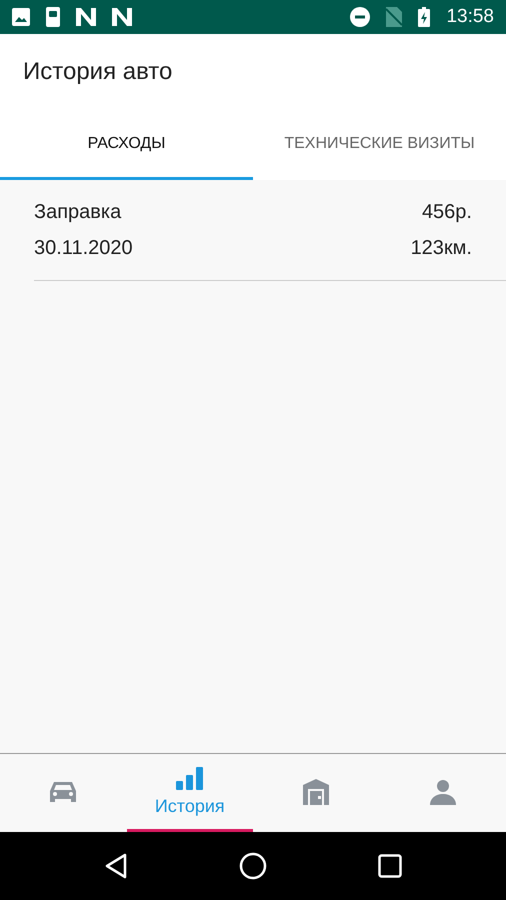 The height and width of the screenshot is (900, 506). Describe the element at coordinates (447, 212) in the screenshot. I see `entry-amount: 456р.` at that location.